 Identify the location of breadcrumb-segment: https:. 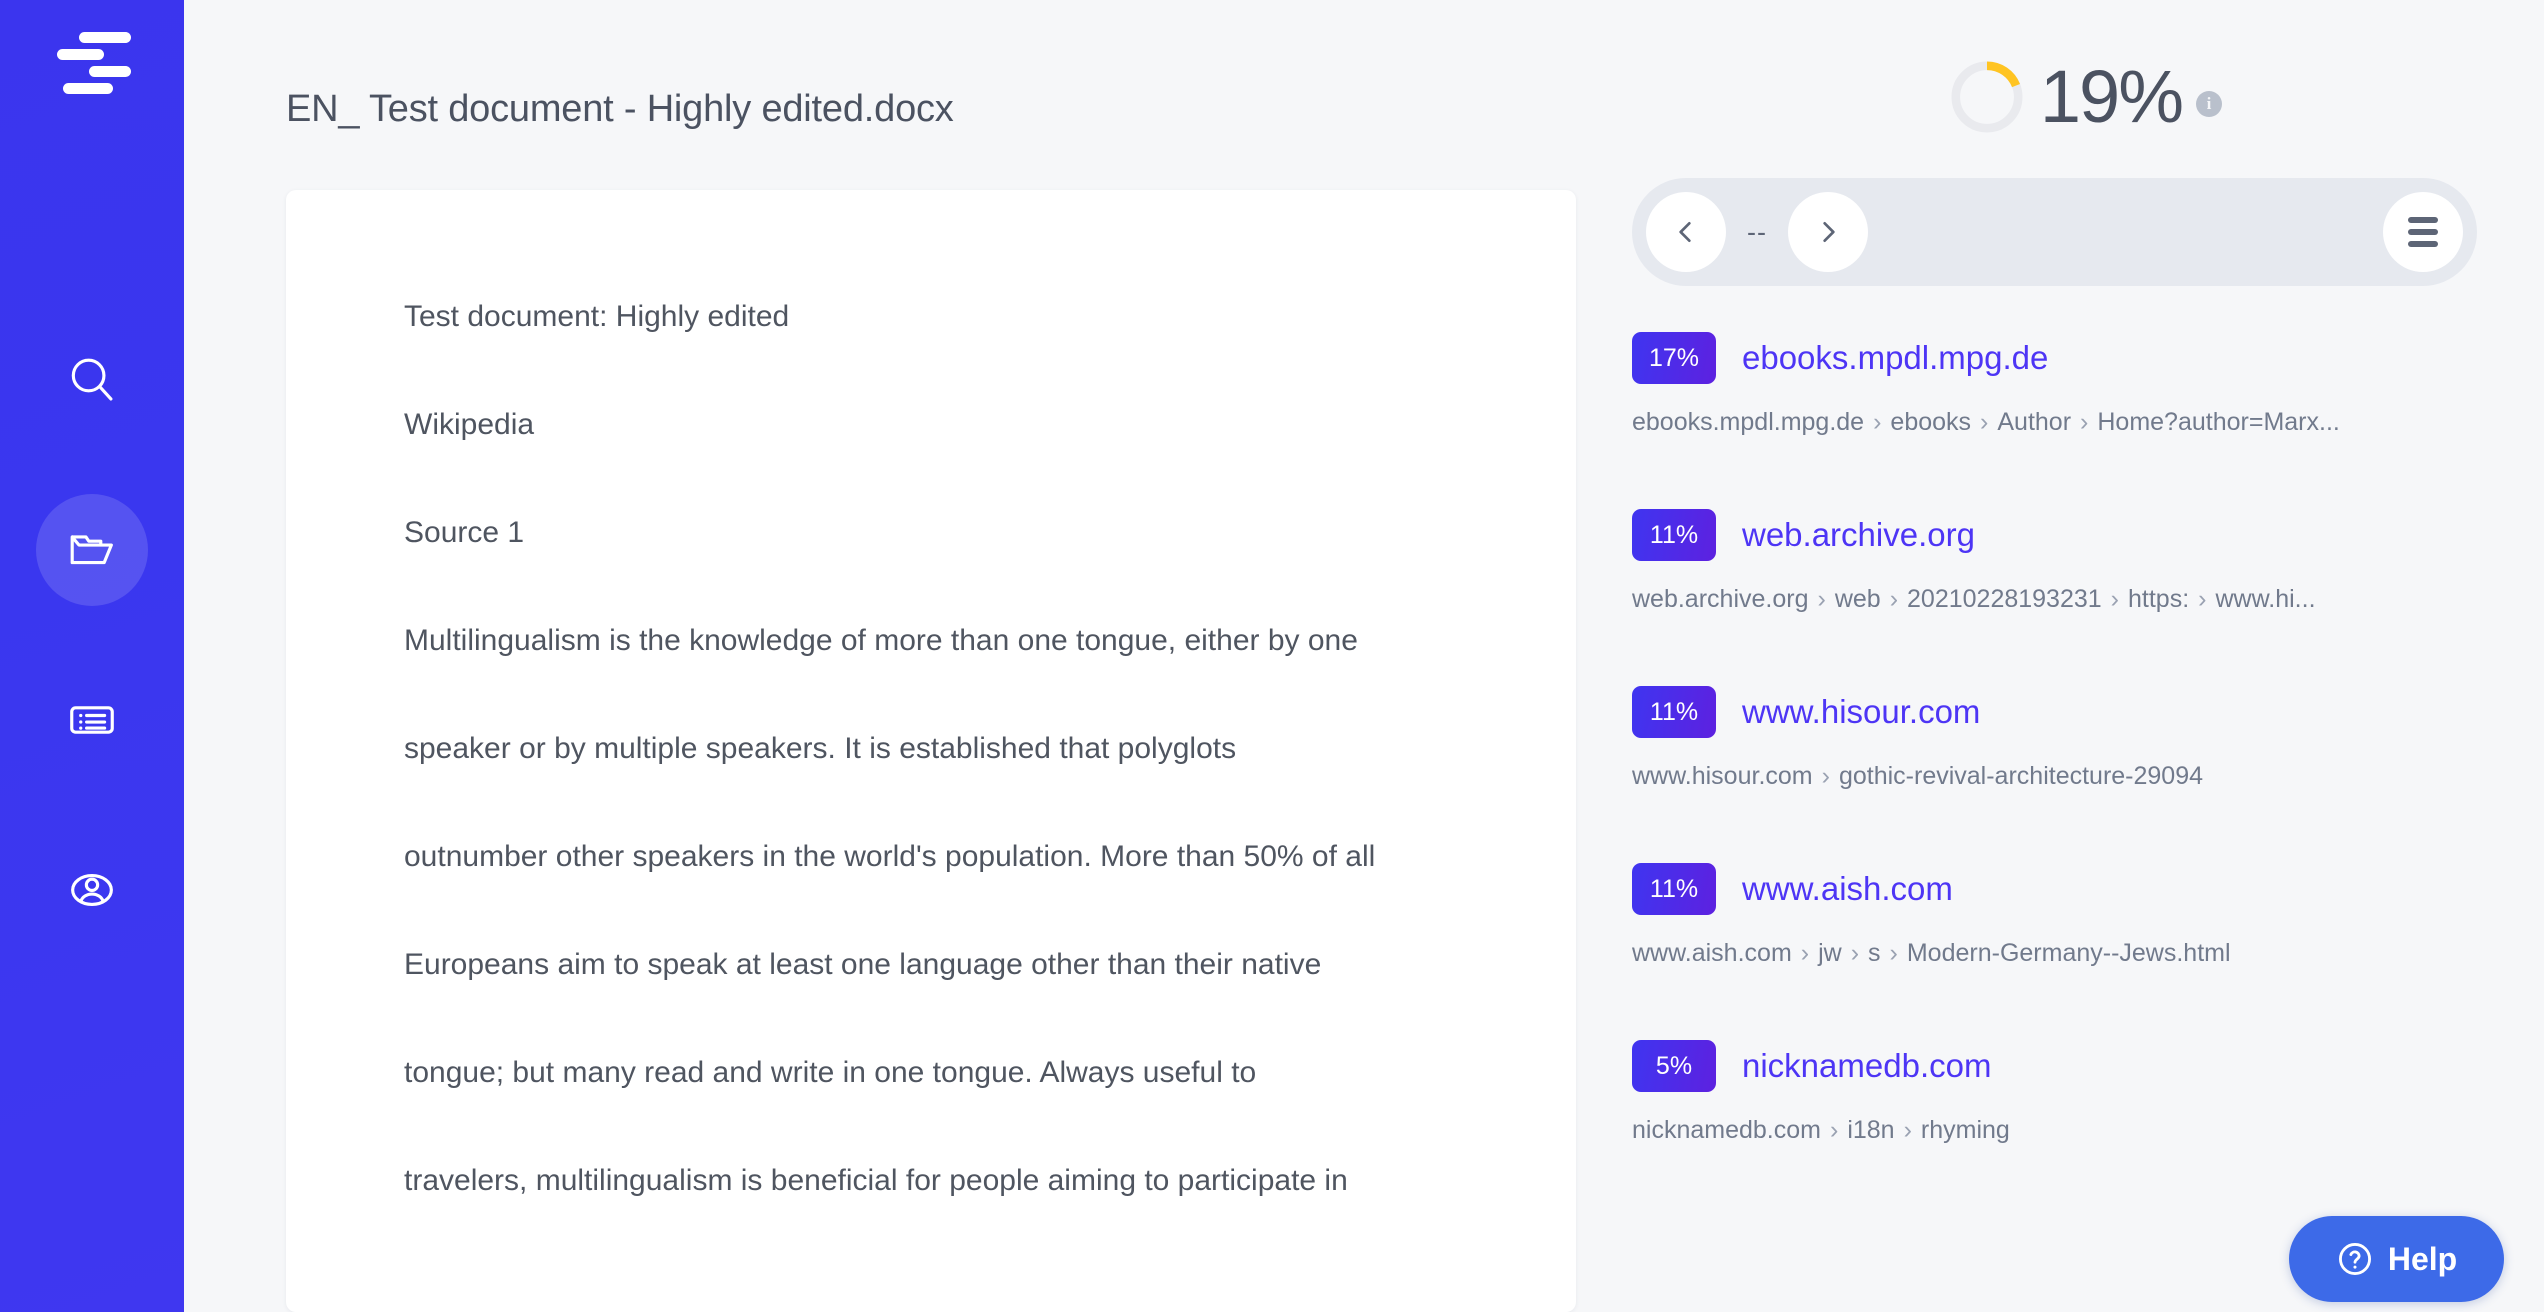
(2159, 599).